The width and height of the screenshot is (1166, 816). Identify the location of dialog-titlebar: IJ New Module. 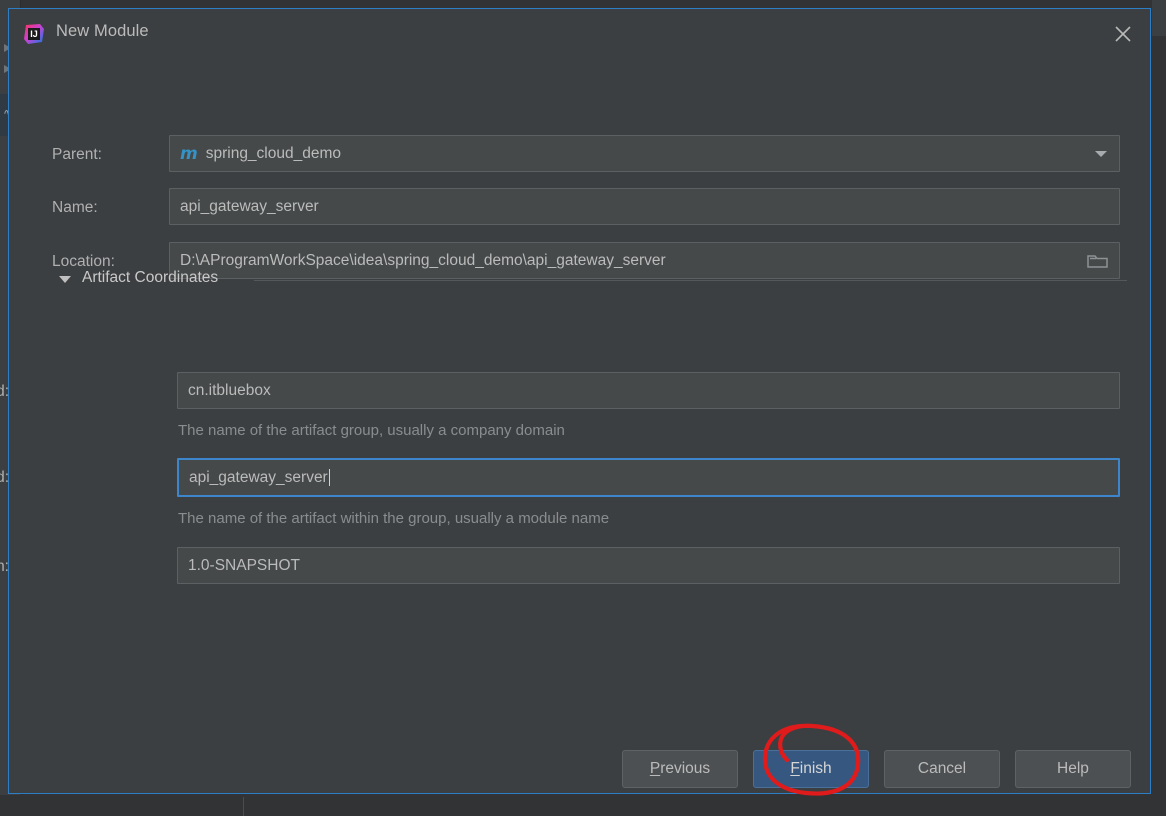
(579, 33).